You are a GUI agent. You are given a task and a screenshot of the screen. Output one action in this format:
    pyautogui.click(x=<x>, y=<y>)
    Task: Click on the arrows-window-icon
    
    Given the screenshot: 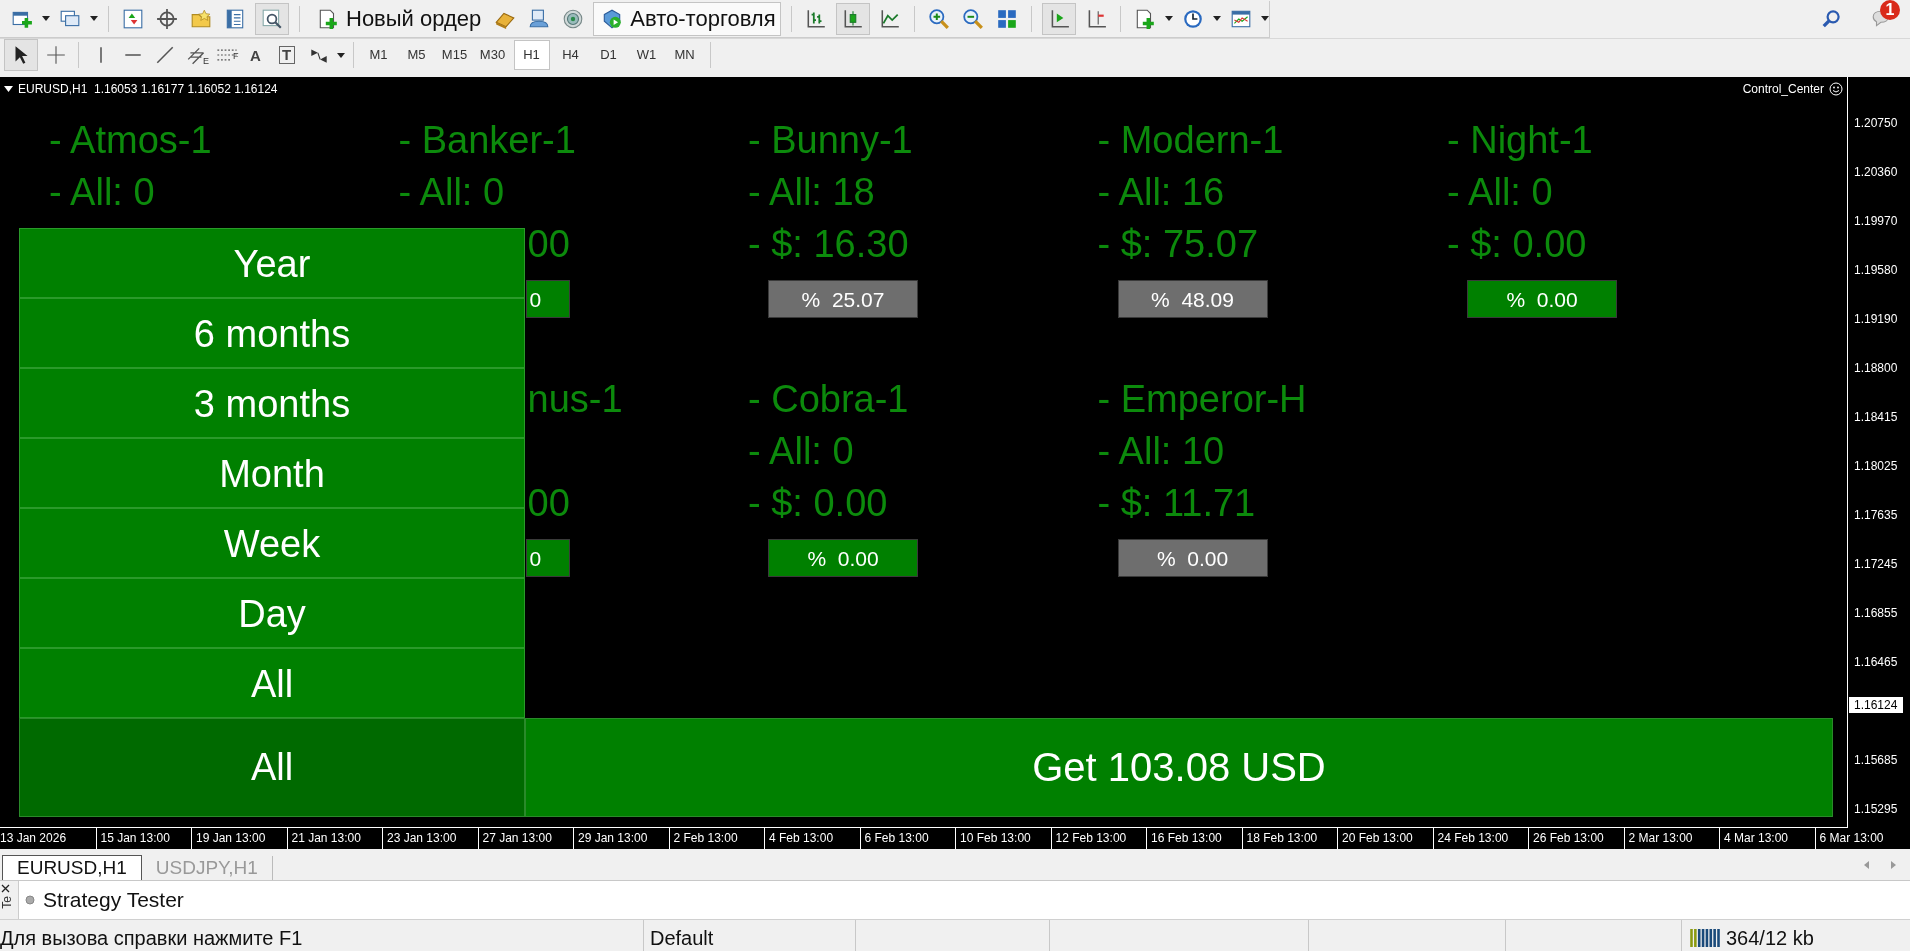 What is the action you would take?
    pyautogui.click(x=133, y=18)
    